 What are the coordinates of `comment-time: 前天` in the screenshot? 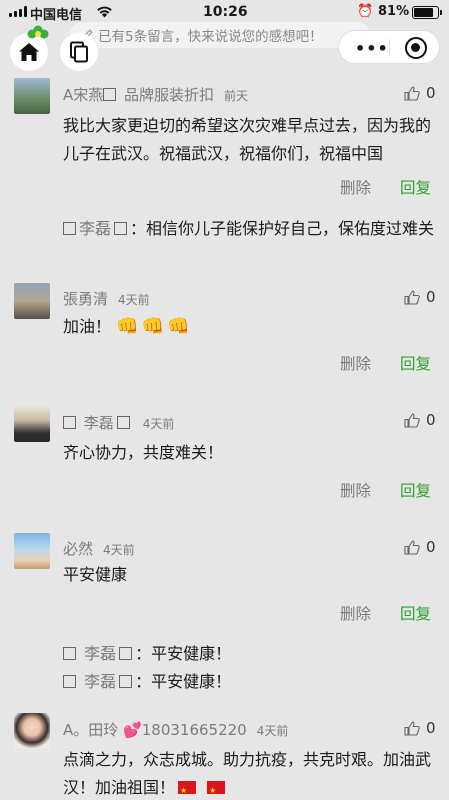 It's located at (236, 96).